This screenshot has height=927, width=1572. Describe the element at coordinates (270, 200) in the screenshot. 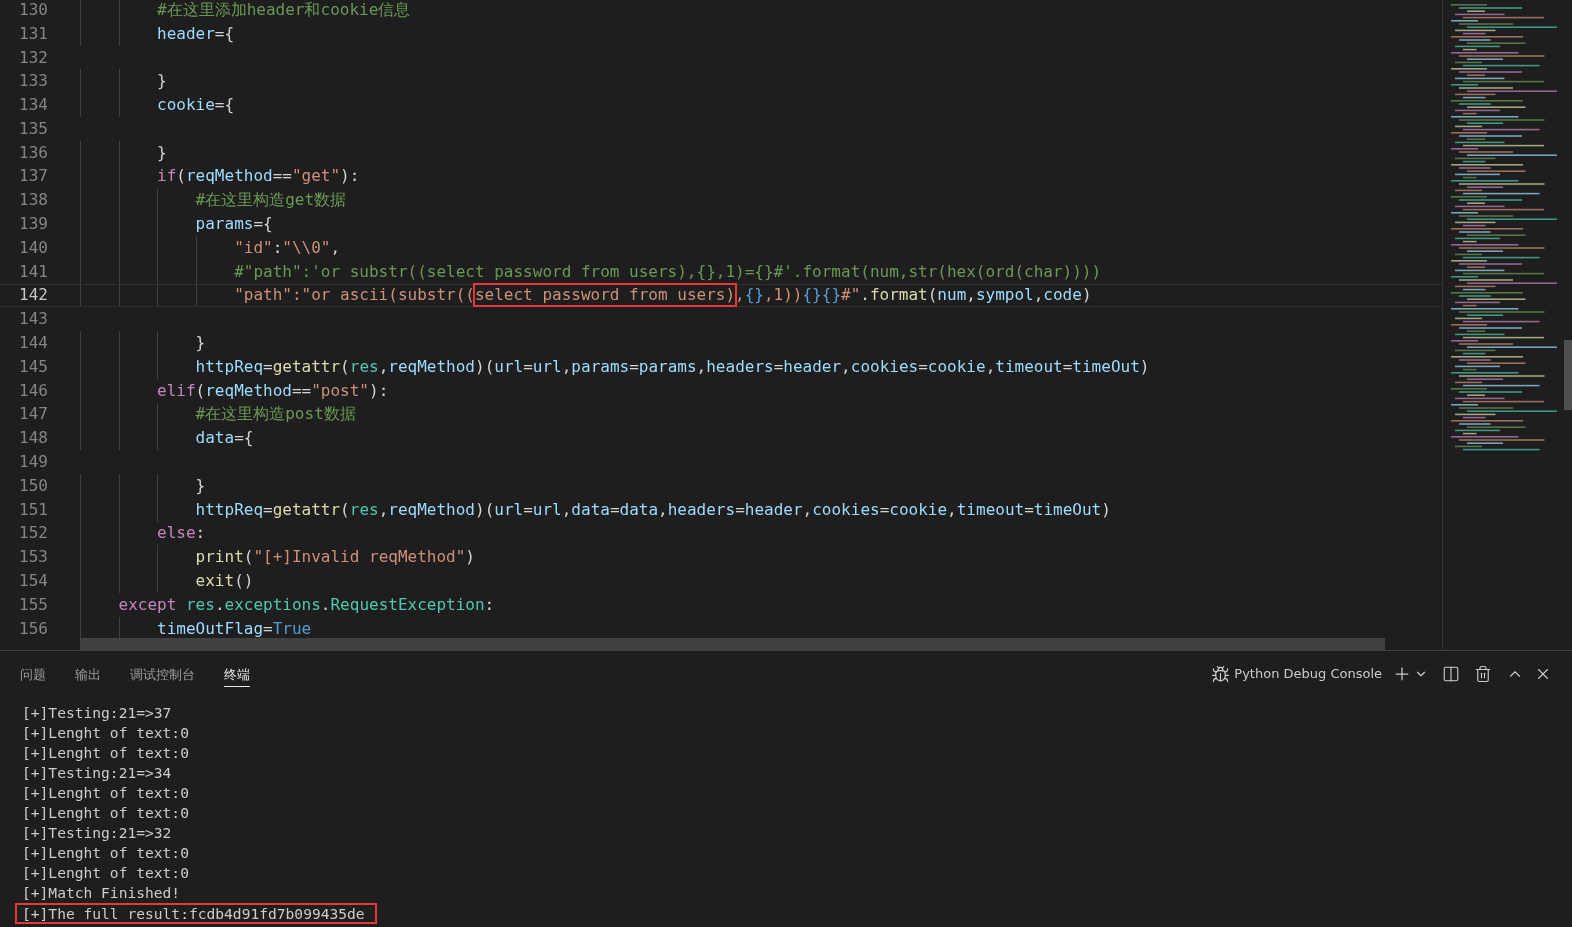

I see `code-line: #在这里构造get数据` at that location.